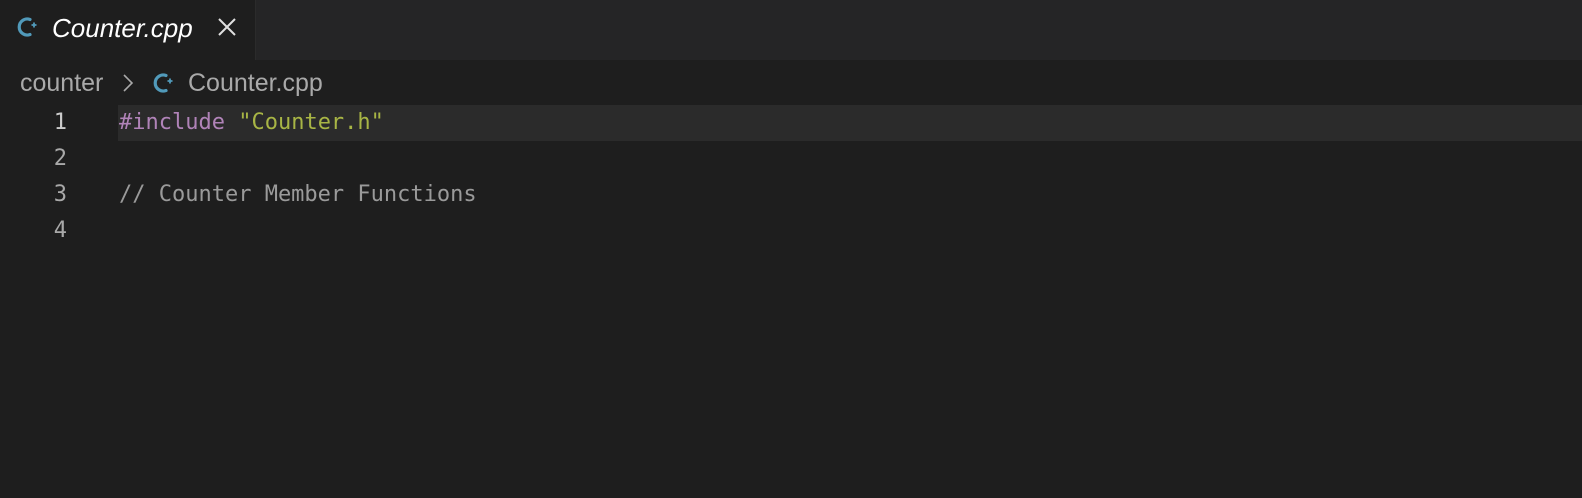  I want to click on code-text: #include "Counter.h", so click(251, 123).